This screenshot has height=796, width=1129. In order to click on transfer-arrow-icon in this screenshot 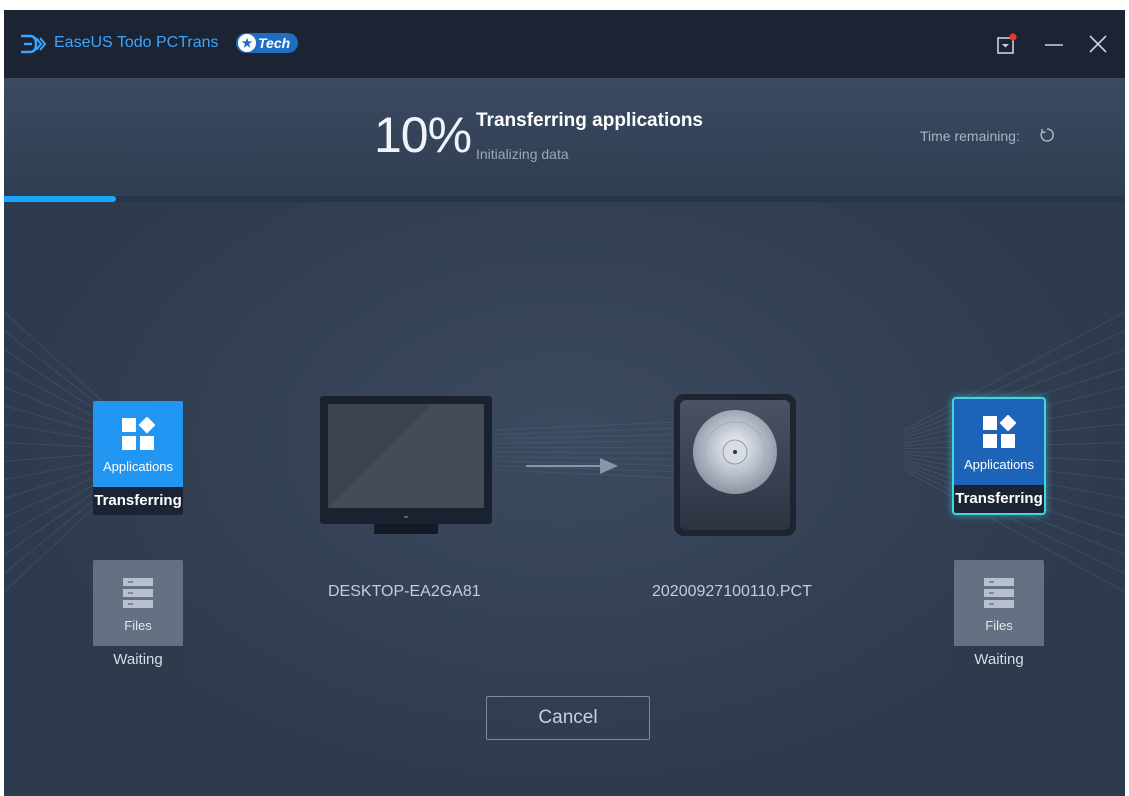, I will do `click(572, 466)`.